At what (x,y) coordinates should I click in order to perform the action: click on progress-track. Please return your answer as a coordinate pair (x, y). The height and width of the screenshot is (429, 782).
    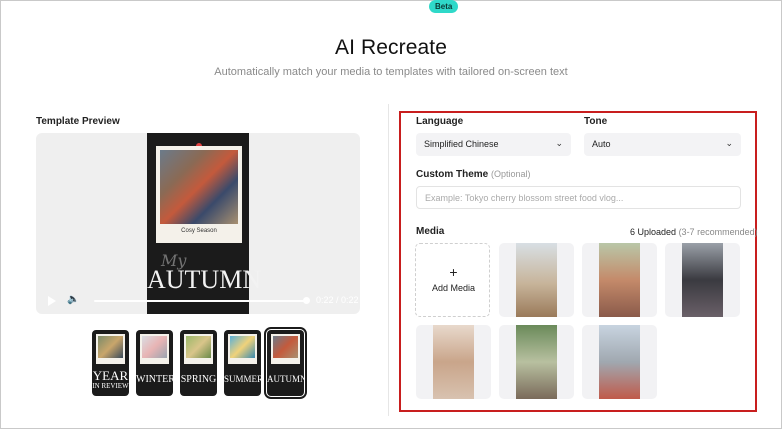
    Looking at the image, I should click on (200, 301).